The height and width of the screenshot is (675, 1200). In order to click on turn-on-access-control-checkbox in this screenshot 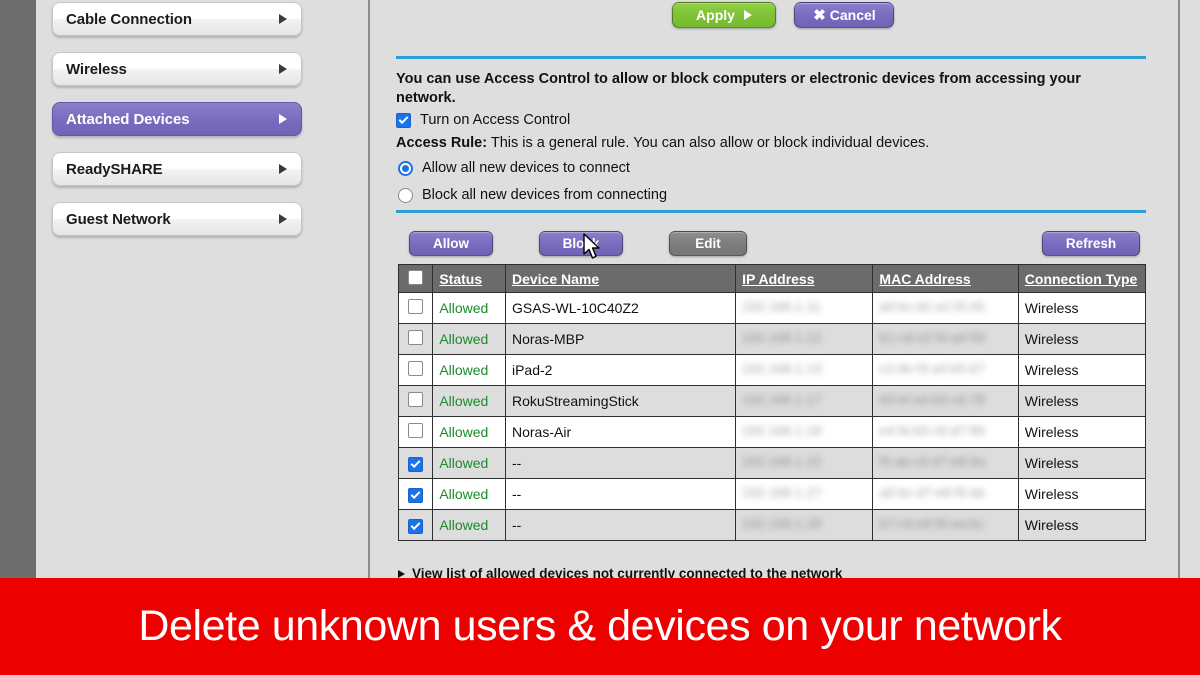, I will do `click(403, 120)`.